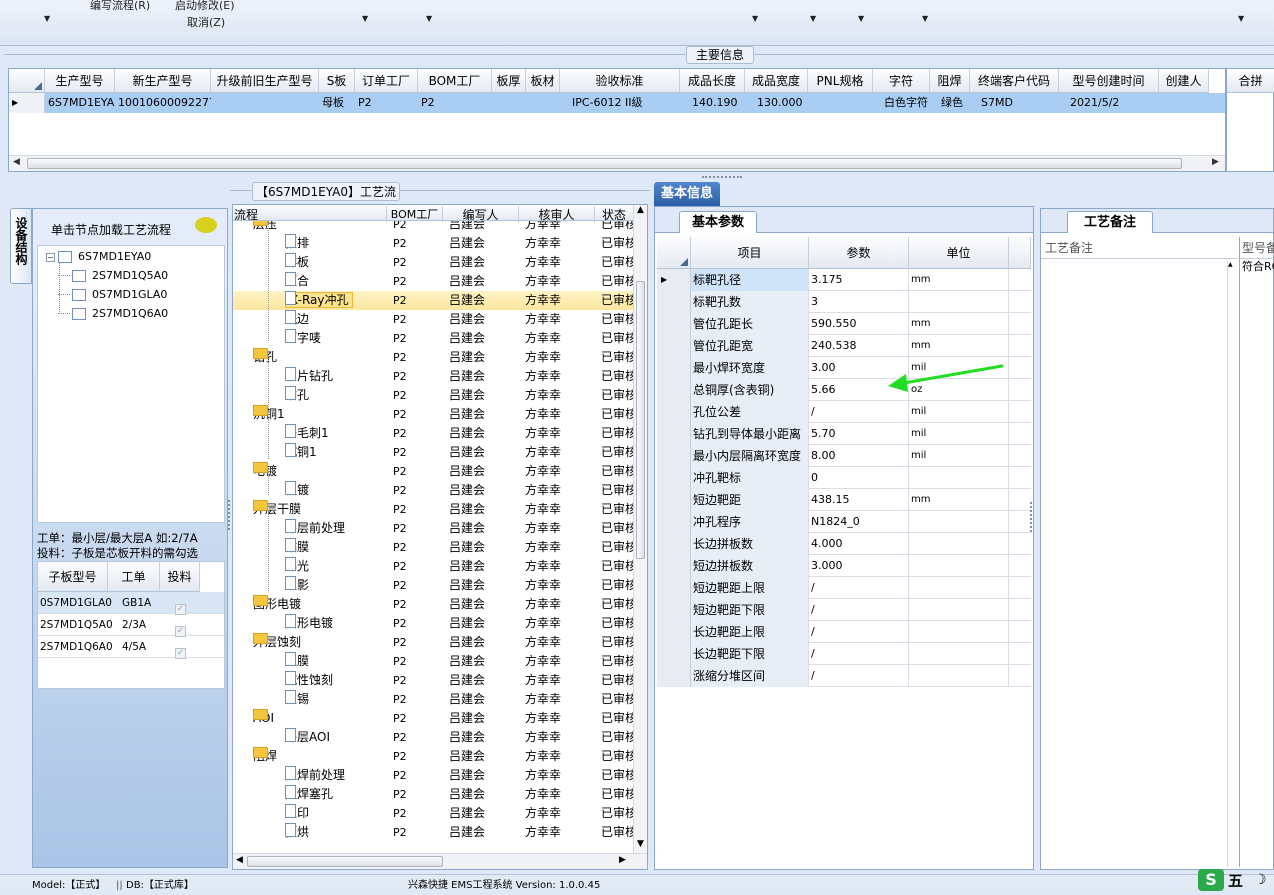  Describe the element at coordinates (120, 6) in the screenshot. I see `edit-flow-button: 编写流程(R)` at that location.